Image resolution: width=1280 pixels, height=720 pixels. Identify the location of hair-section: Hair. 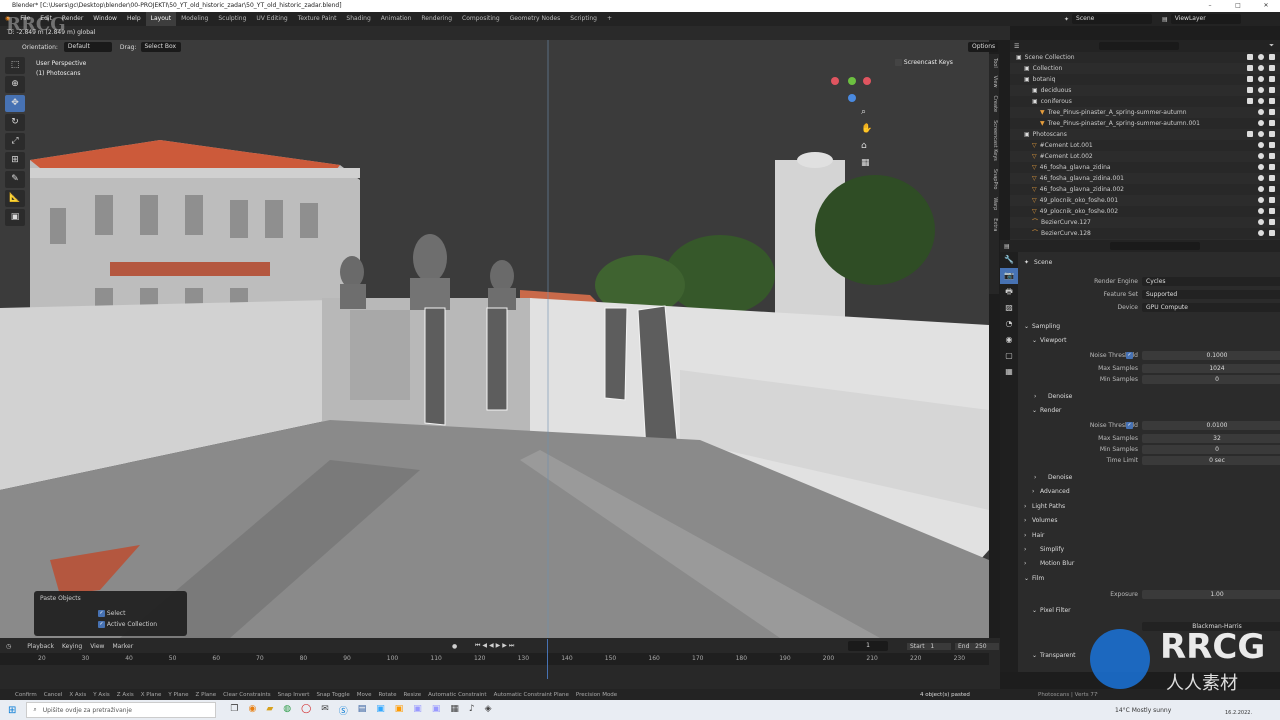
(1038, 536).